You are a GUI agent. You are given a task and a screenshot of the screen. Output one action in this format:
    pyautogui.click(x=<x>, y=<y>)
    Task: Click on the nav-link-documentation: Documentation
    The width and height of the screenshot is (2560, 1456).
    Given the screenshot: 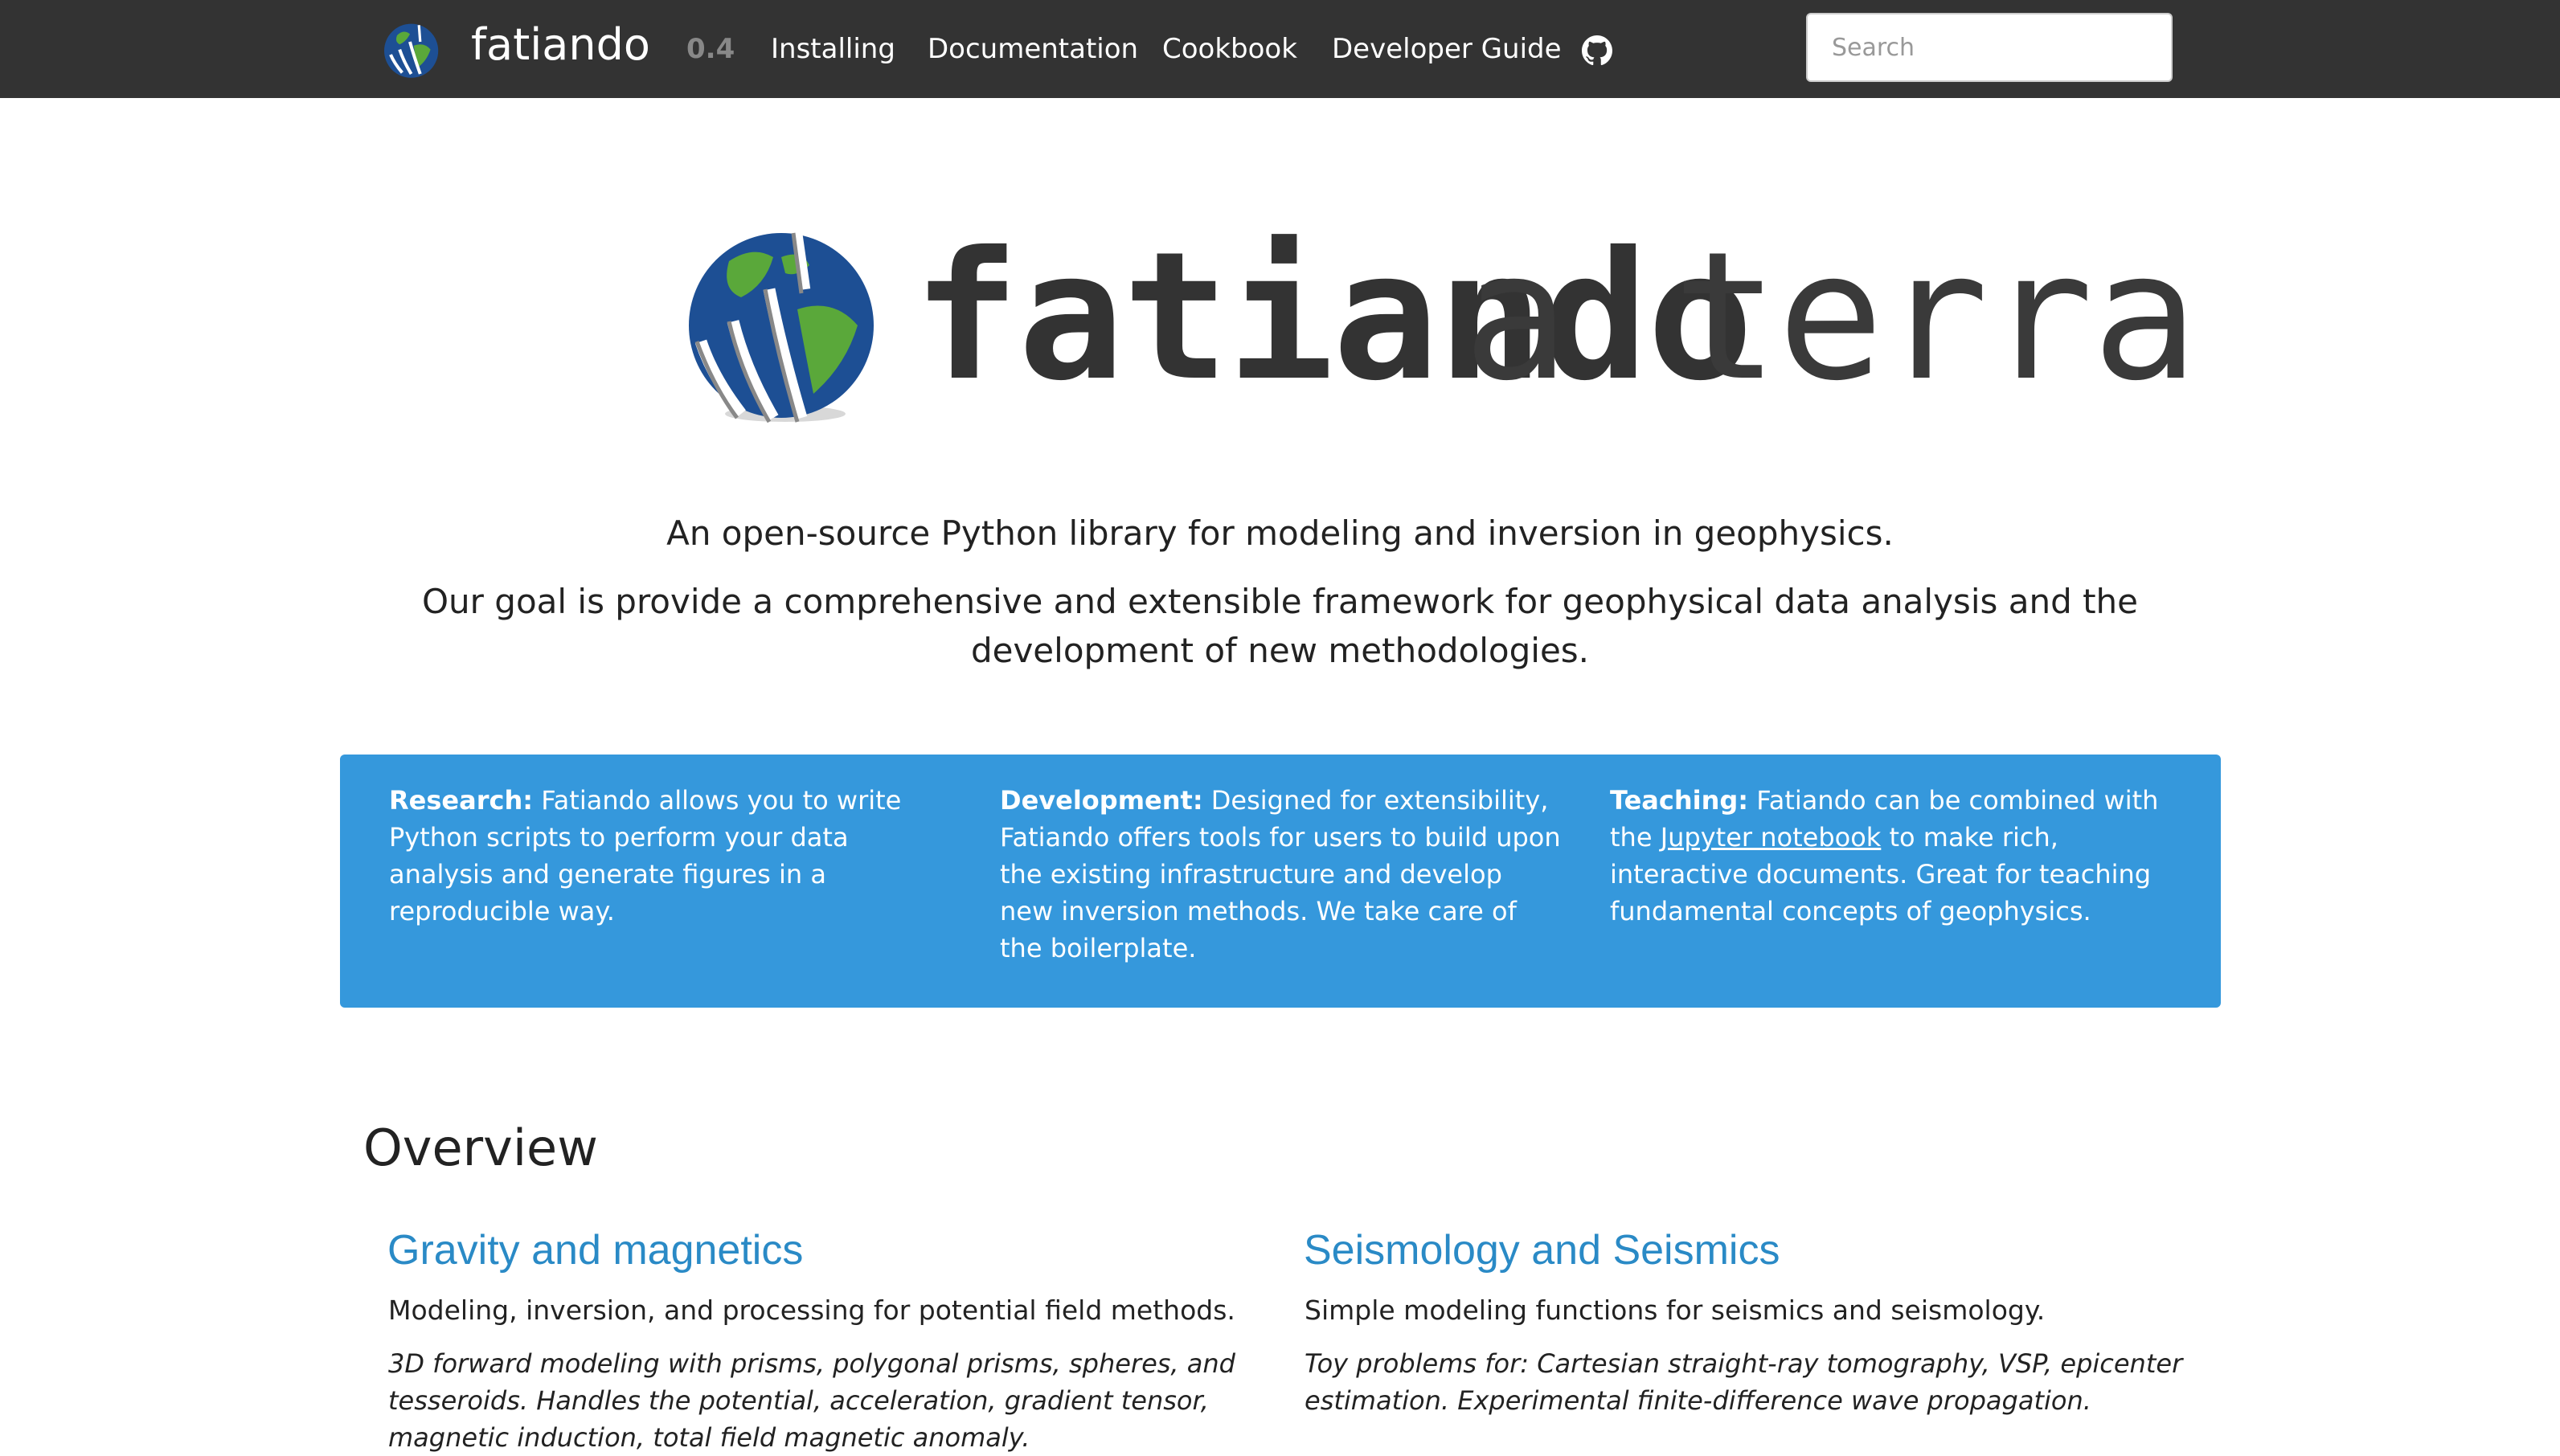 What is the action you would take?
    pyautogui.click(x=1033, y=49)
    